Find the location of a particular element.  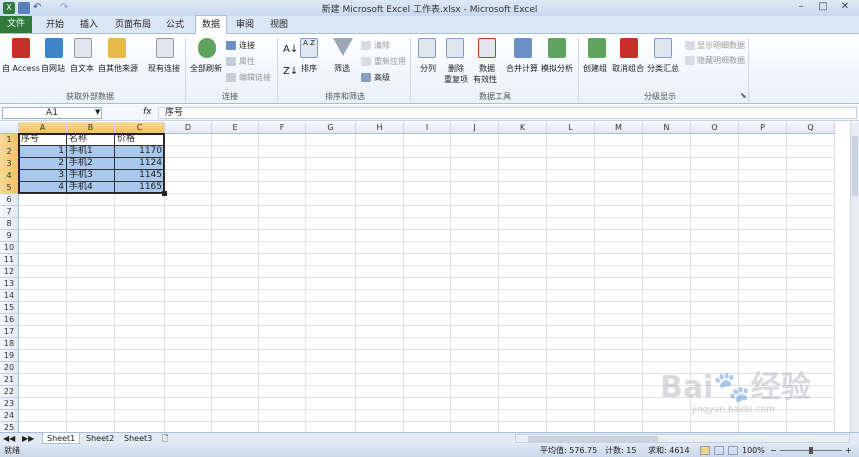

table-cell: 2 is located at coordinates (43, 164).